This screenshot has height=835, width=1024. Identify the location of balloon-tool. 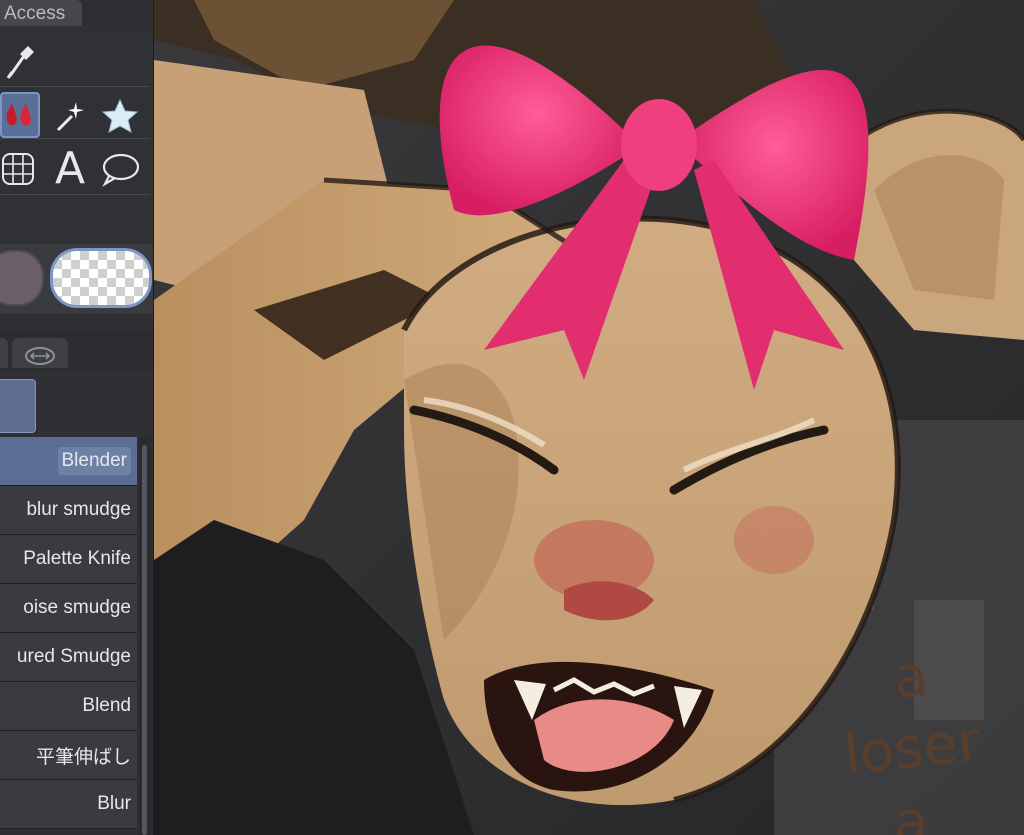
(120, 169).